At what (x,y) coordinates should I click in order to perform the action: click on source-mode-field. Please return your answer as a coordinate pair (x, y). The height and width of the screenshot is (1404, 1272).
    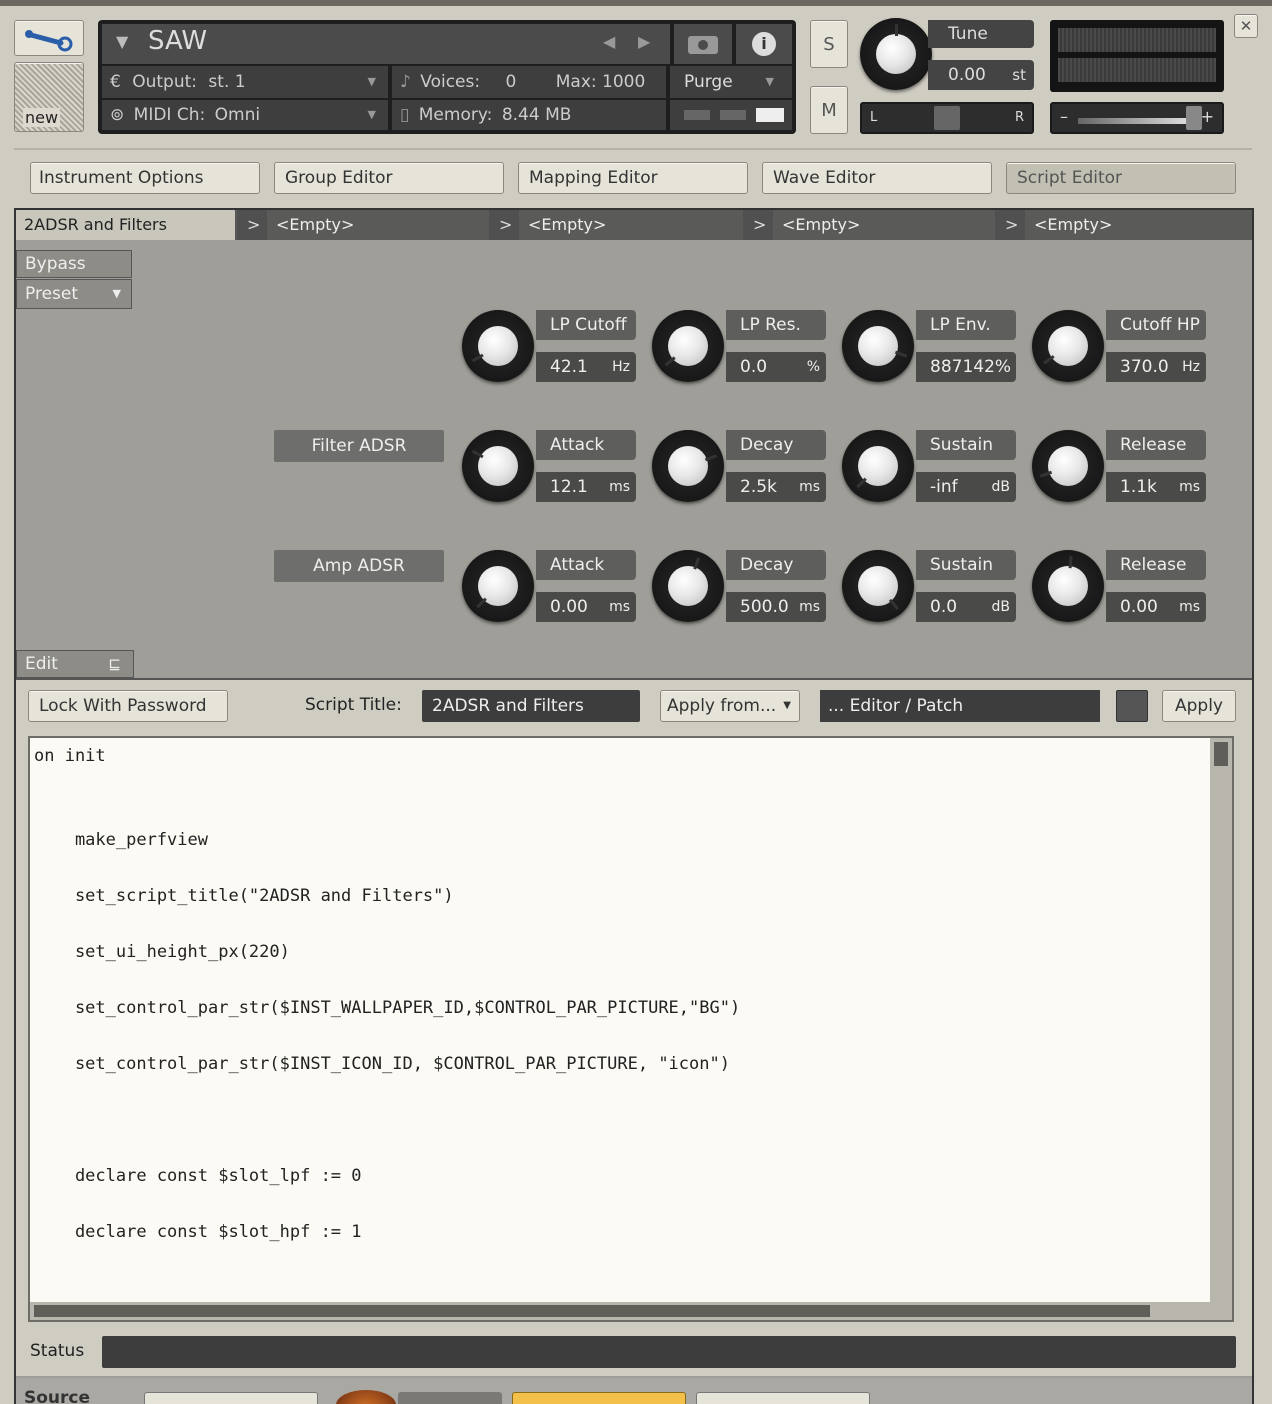
    Looking at the image, I should click on (450, 1398).